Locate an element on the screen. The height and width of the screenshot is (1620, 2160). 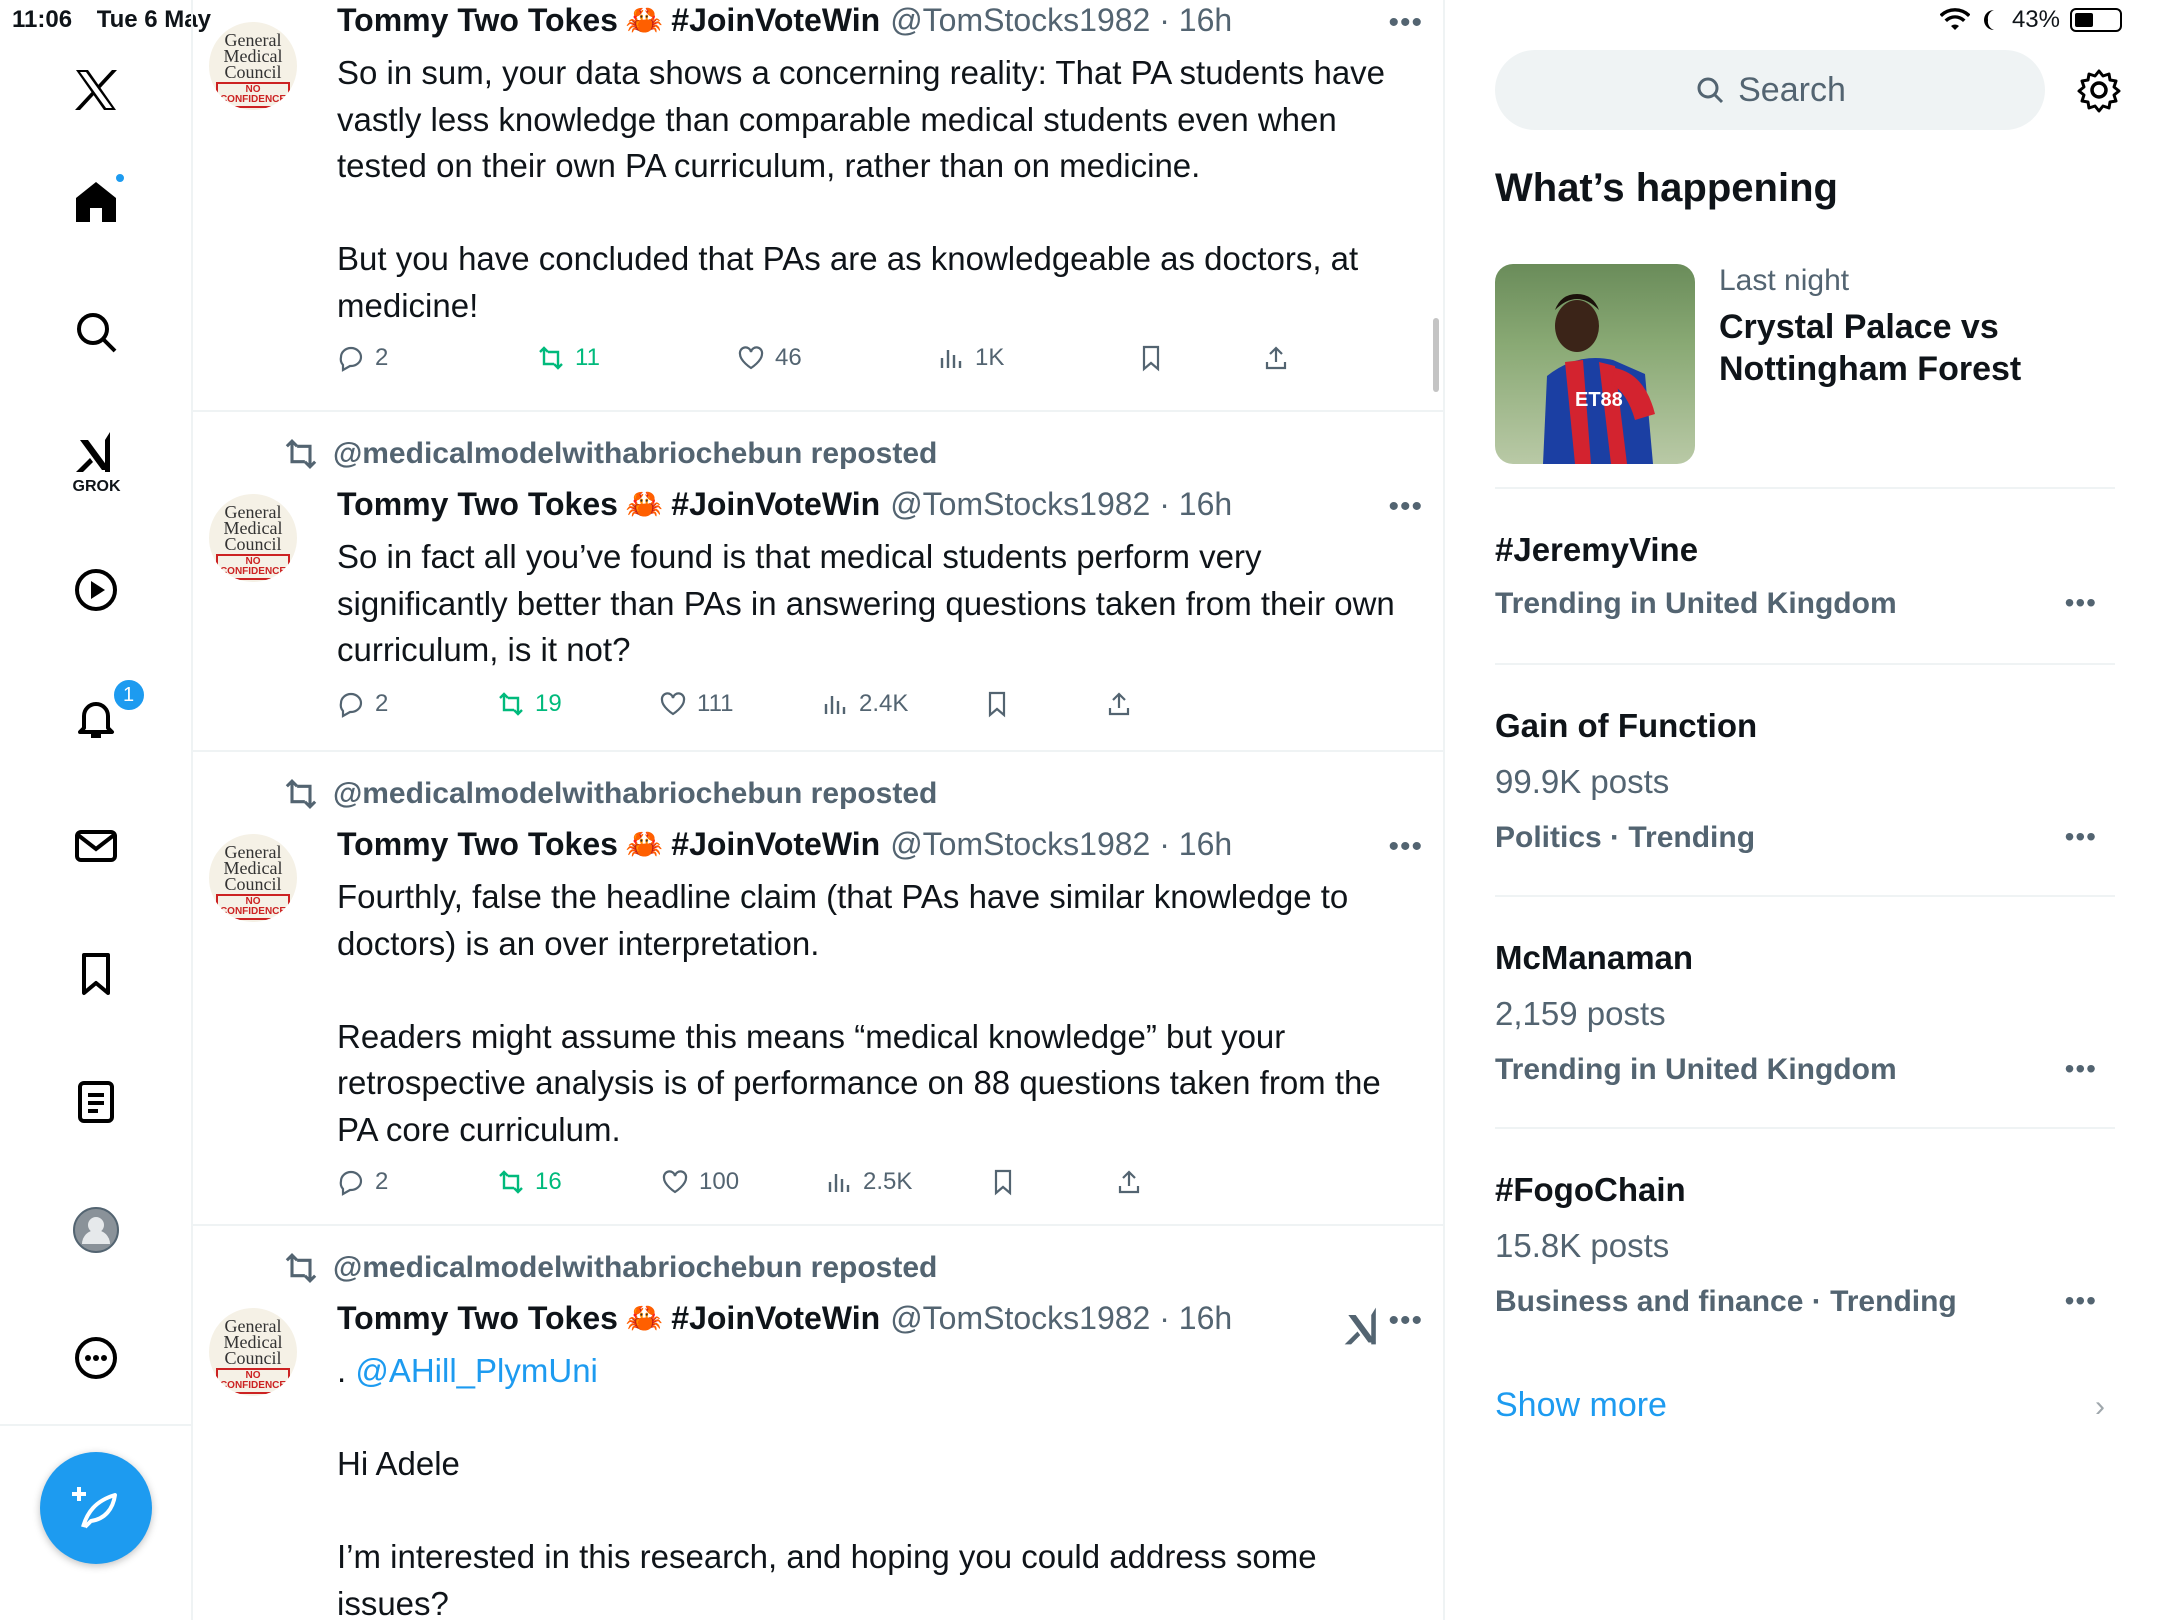
tweet-mention-line: . @AHill_PlymUni is located at coordinates (872, 1371).